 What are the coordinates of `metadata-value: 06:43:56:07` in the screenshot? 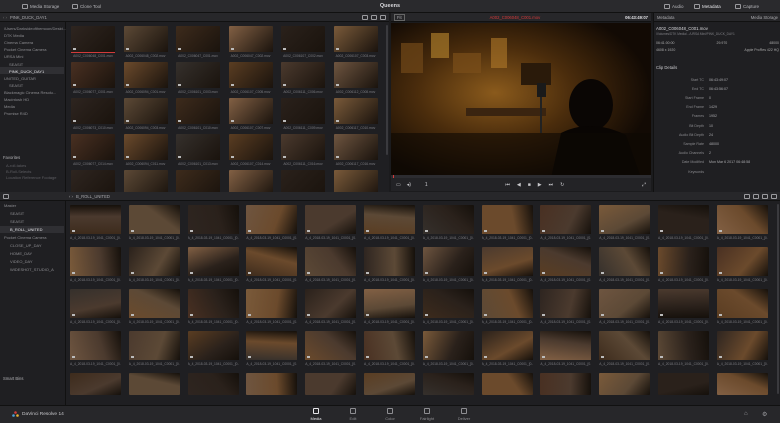 It's located at (718, 89).